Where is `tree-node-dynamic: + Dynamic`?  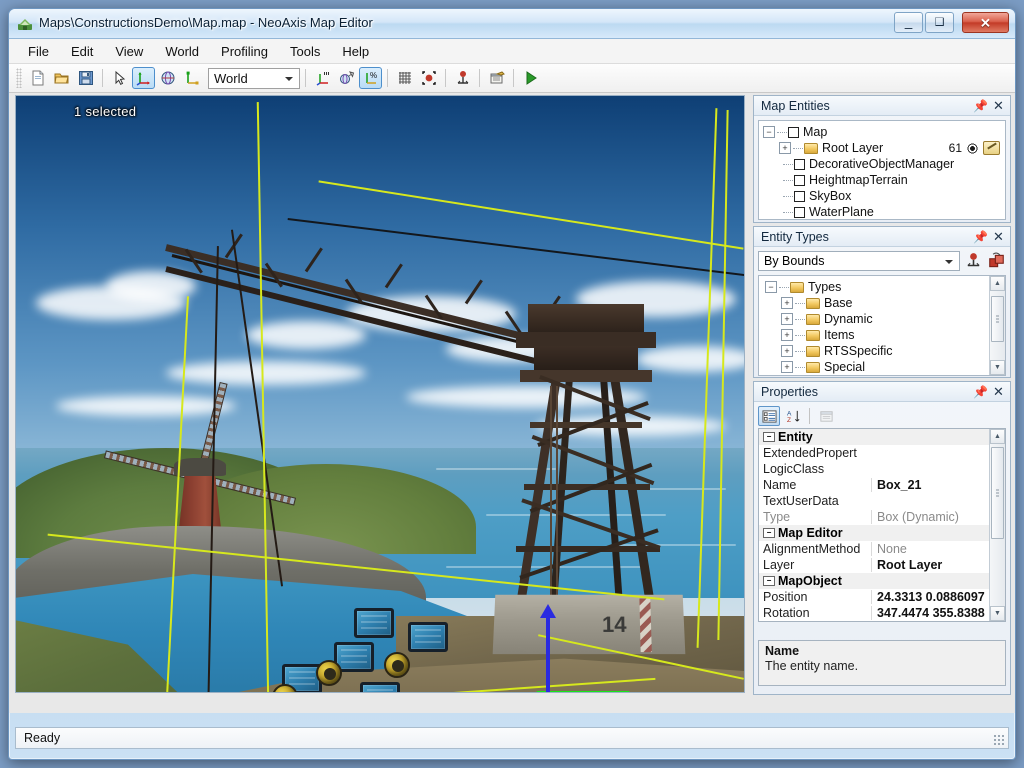
tree-node-dynamic: + Dynamic is located at coordinates (882, 319).